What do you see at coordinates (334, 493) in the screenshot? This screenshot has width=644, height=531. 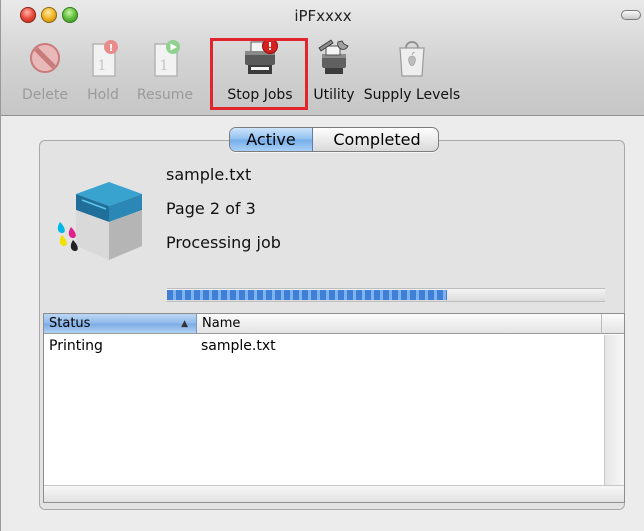 I see `horizontal-scrollbar` at bounding box center [334, 493].